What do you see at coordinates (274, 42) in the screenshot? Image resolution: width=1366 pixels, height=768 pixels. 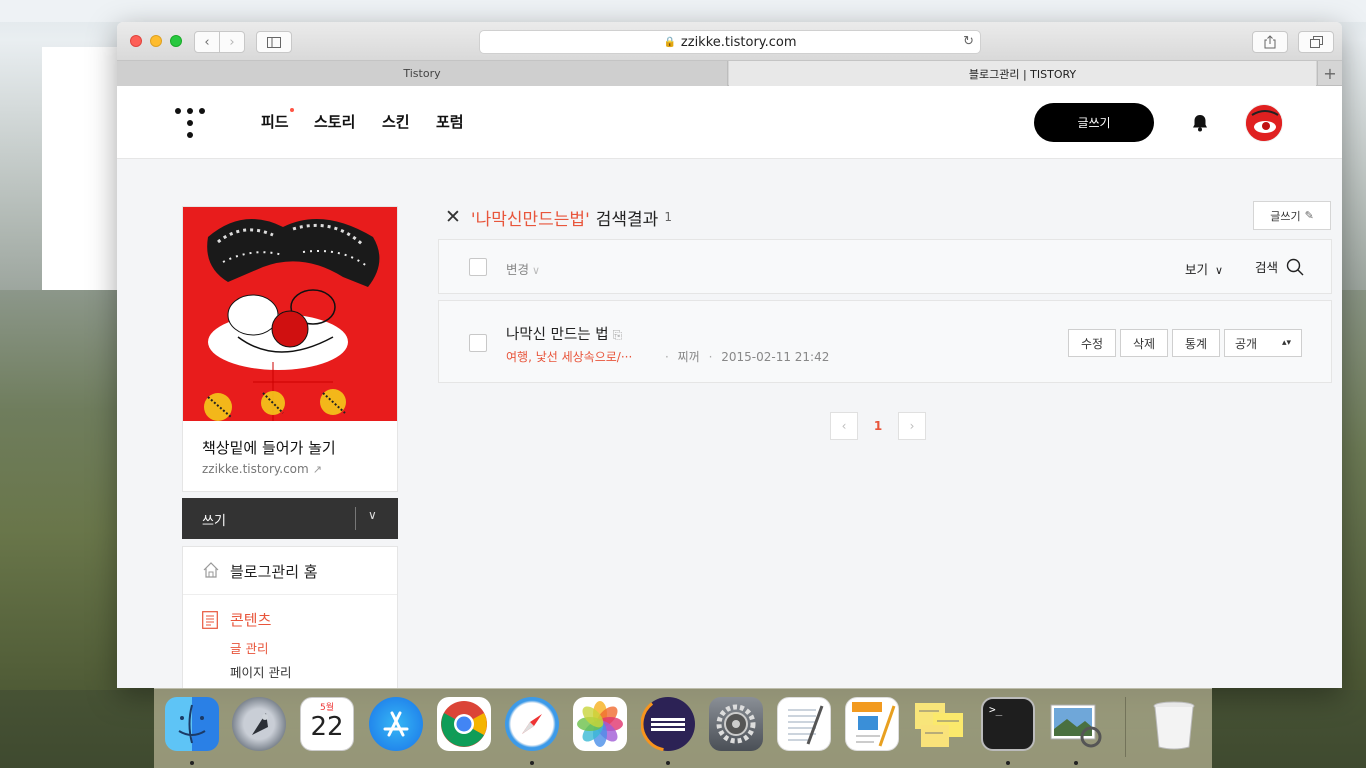 I see `sidebar-toggle-button` at bounding box center [274, 42].